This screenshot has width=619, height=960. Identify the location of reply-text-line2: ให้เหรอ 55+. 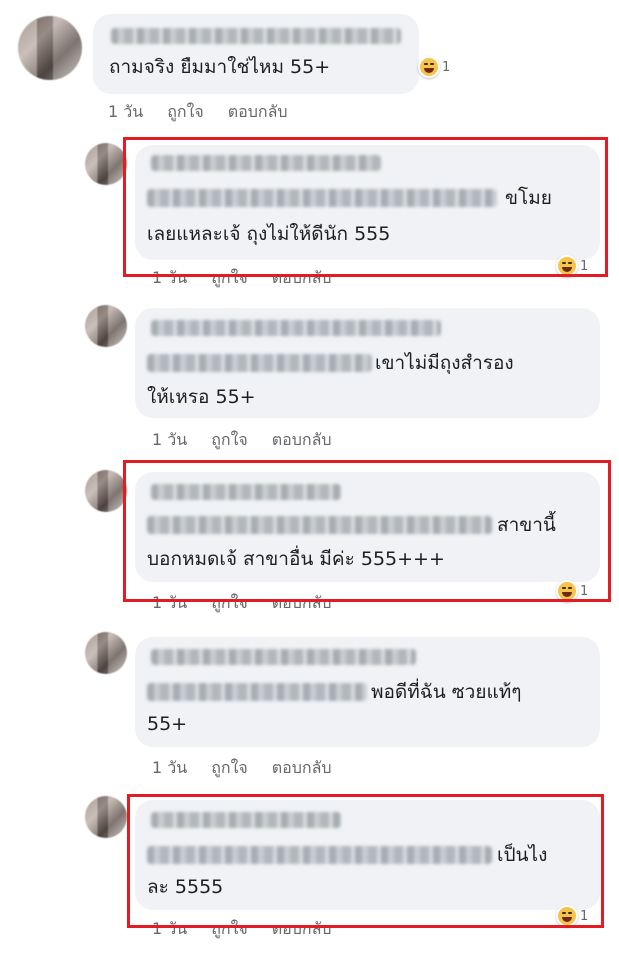
(201, 397).